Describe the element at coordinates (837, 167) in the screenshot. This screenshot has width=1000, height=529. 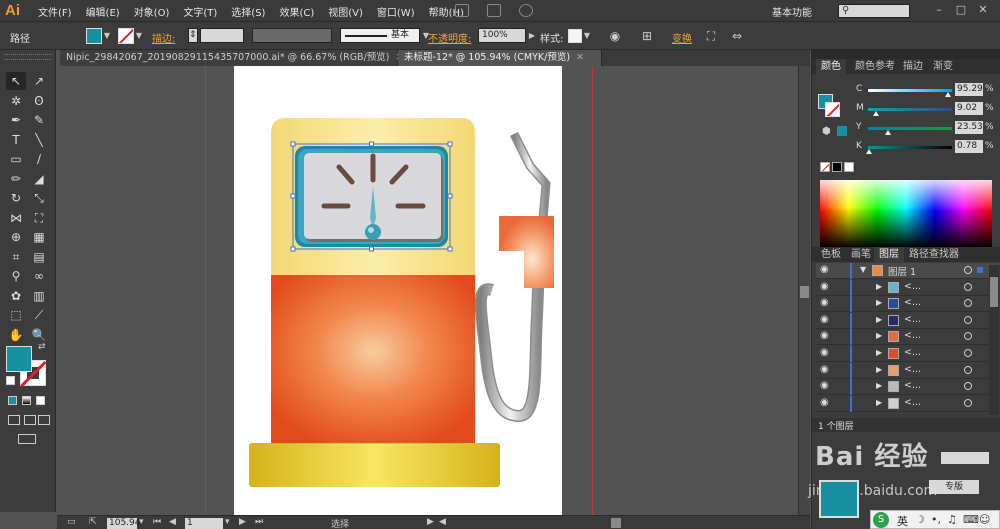
I see `black-swatch` at that location.